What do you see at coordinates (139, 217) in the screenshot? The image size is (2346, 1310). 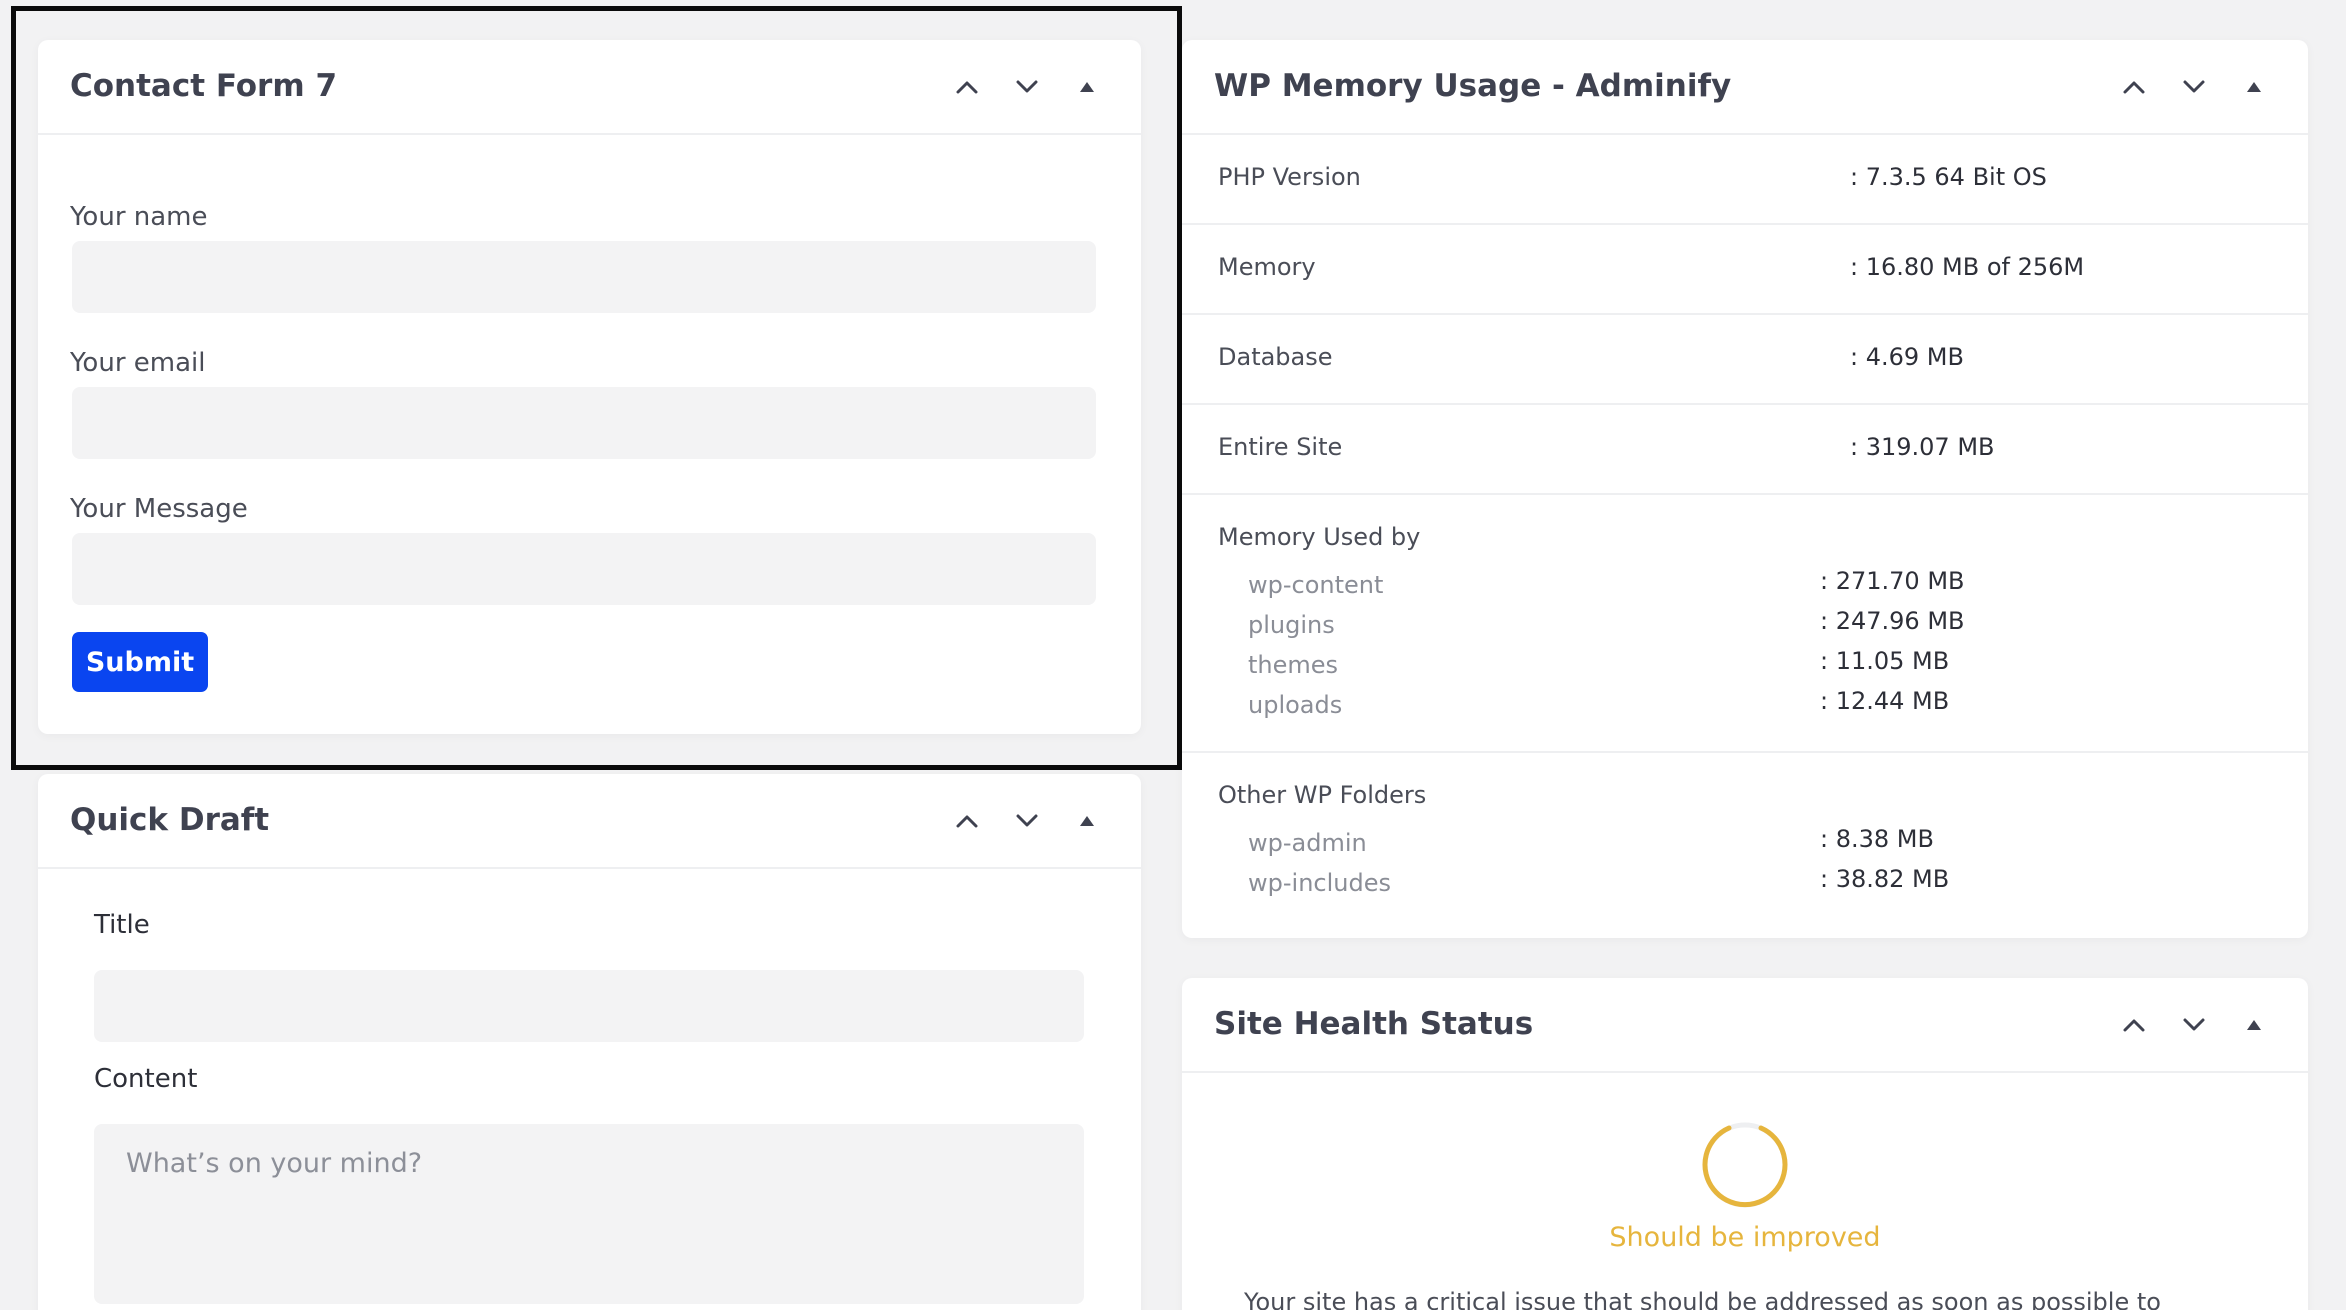 I see `your-name-label: Your name` at bounding box center [139, 217].